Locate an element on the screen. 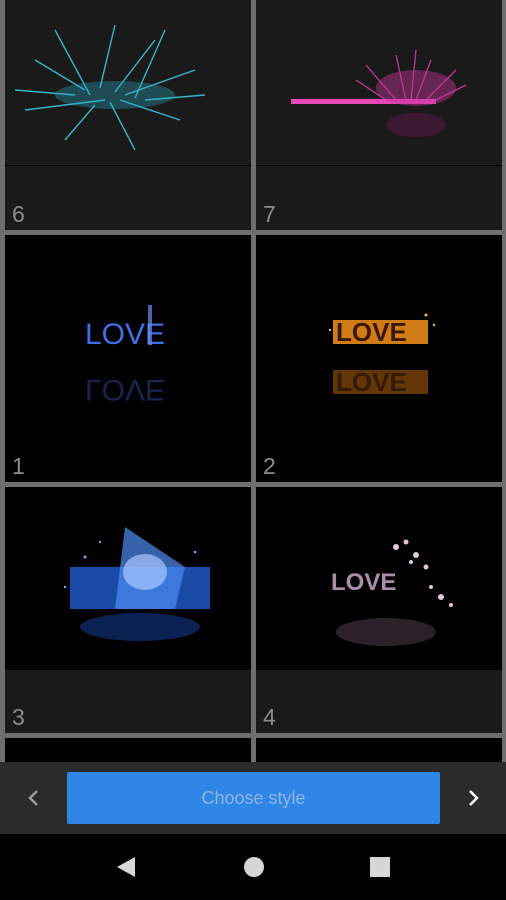 The width and height of the screenshot is (506, 900). bottom-bar: Choose style is located at coordinates (253, 798).